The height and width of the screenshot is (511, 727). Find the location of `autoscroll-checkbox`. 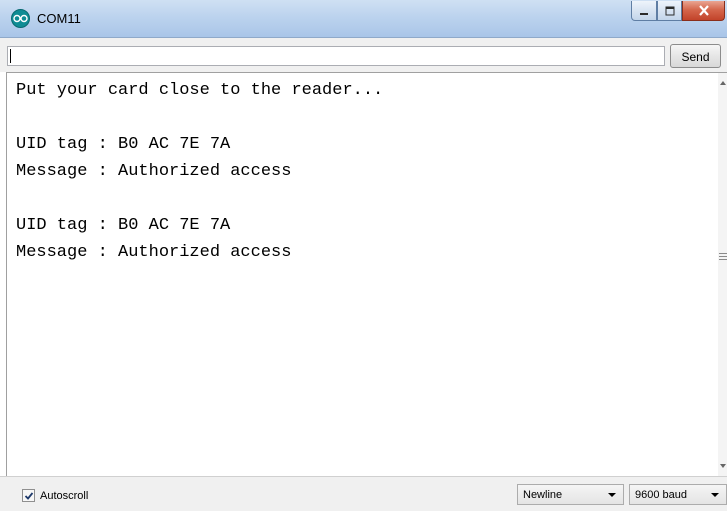

autoscroll-checkbox is located at coordinates (28, 495).